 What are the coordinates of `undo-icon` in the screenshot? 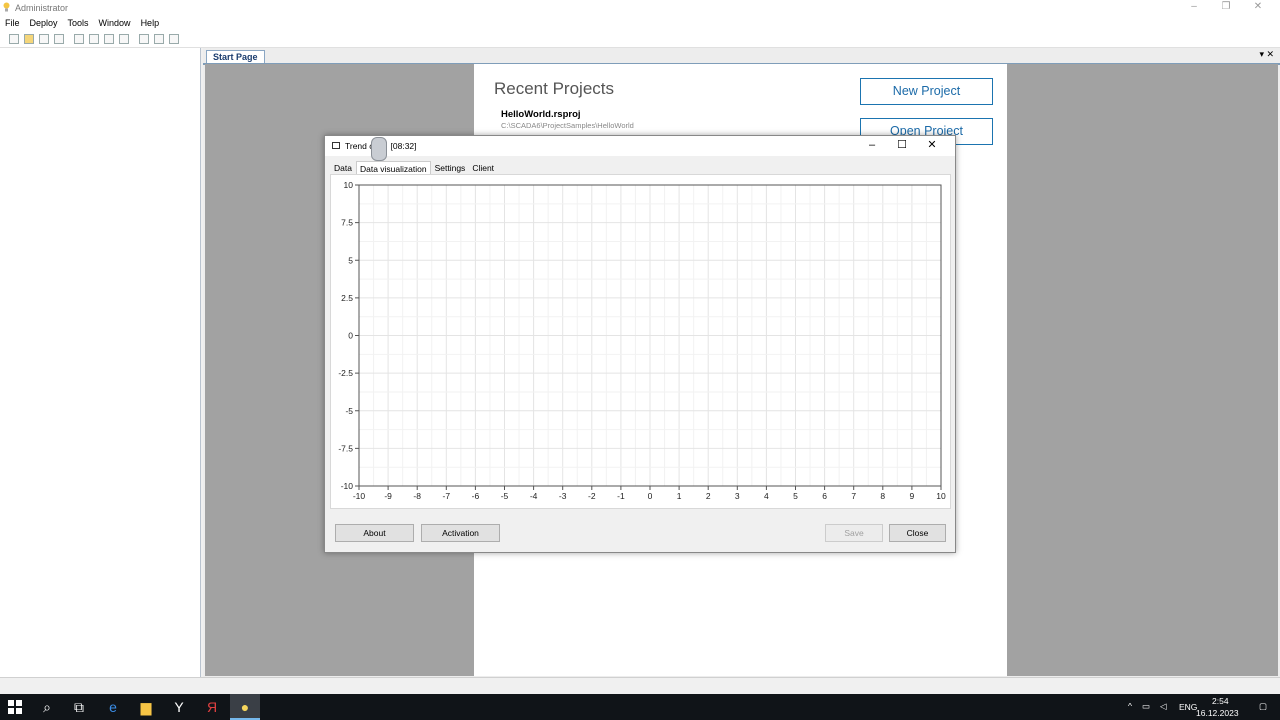 It's located at (159, 39).